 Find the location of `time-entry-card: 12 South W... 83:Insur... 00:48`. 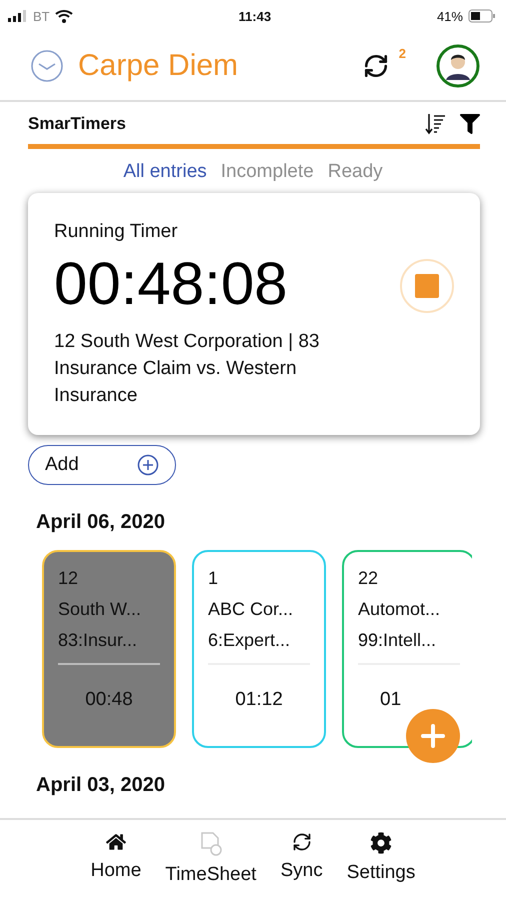

time-entry-card: 12 South W... 83:Insur... 00:48 is located at coordinates (109, 649).